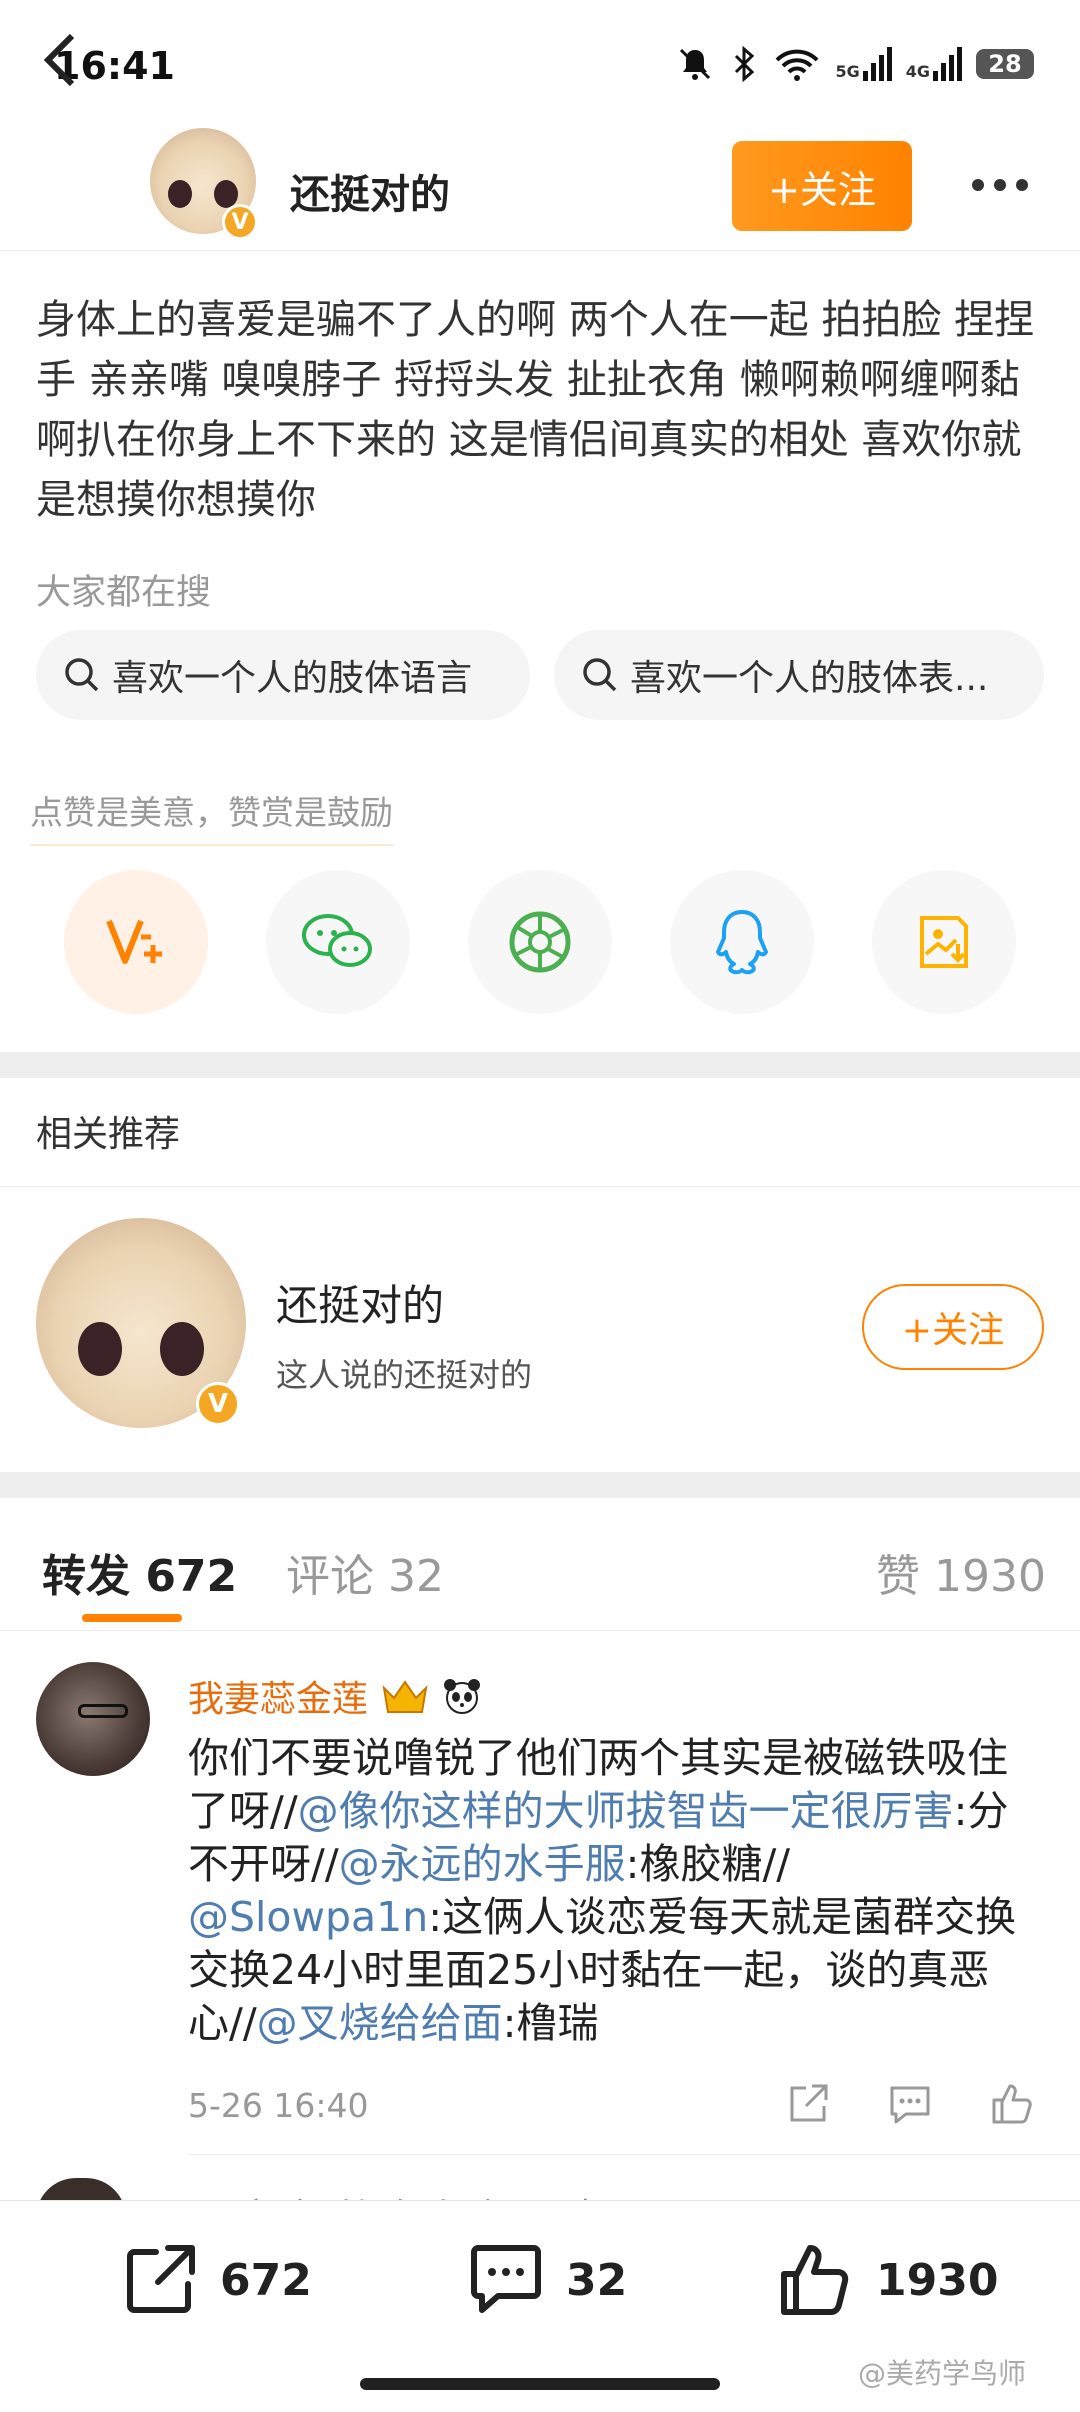 Image resolution: width=1080 pixels, height=2412 pixels. Describe the element at coordinates (93, 1719) in the screenshot. I see `commenter-avatar` at that location.